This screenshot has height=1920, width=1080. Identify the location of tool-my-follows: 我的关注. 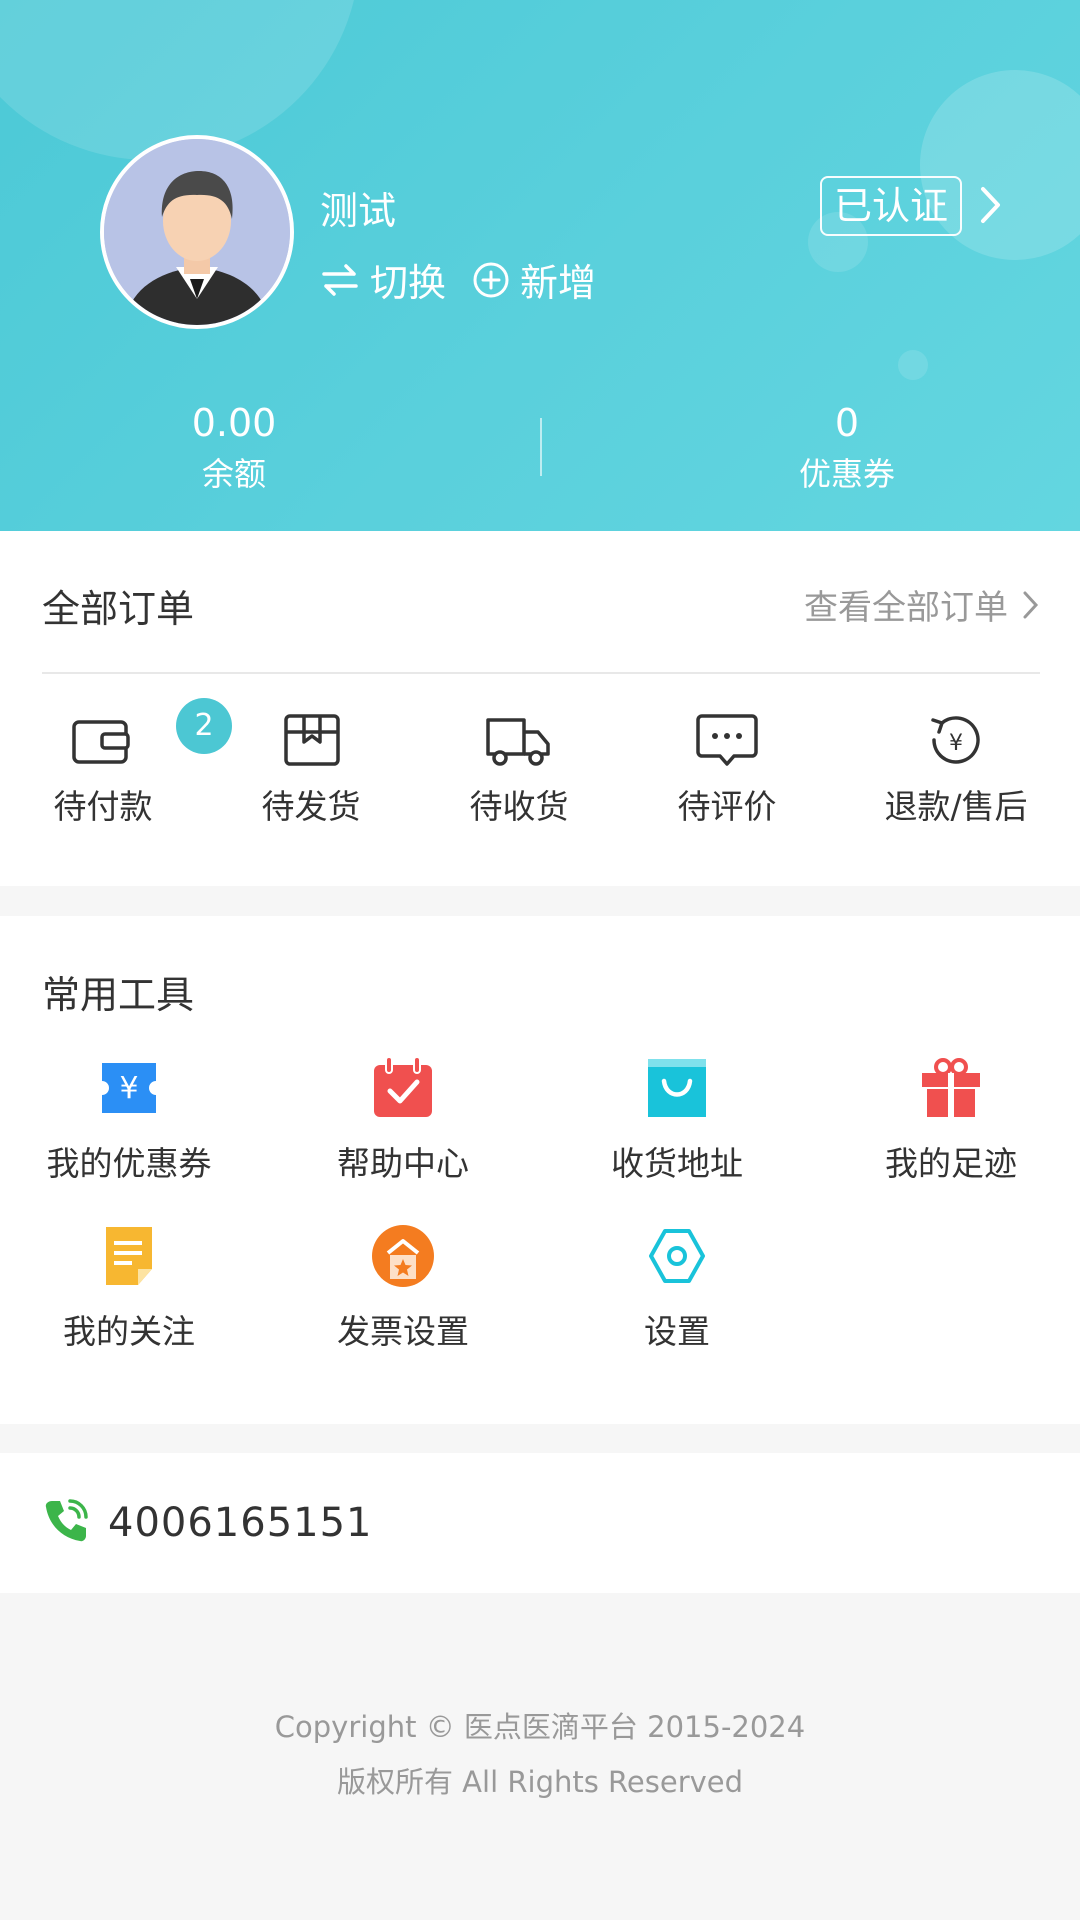
(133, 1288).